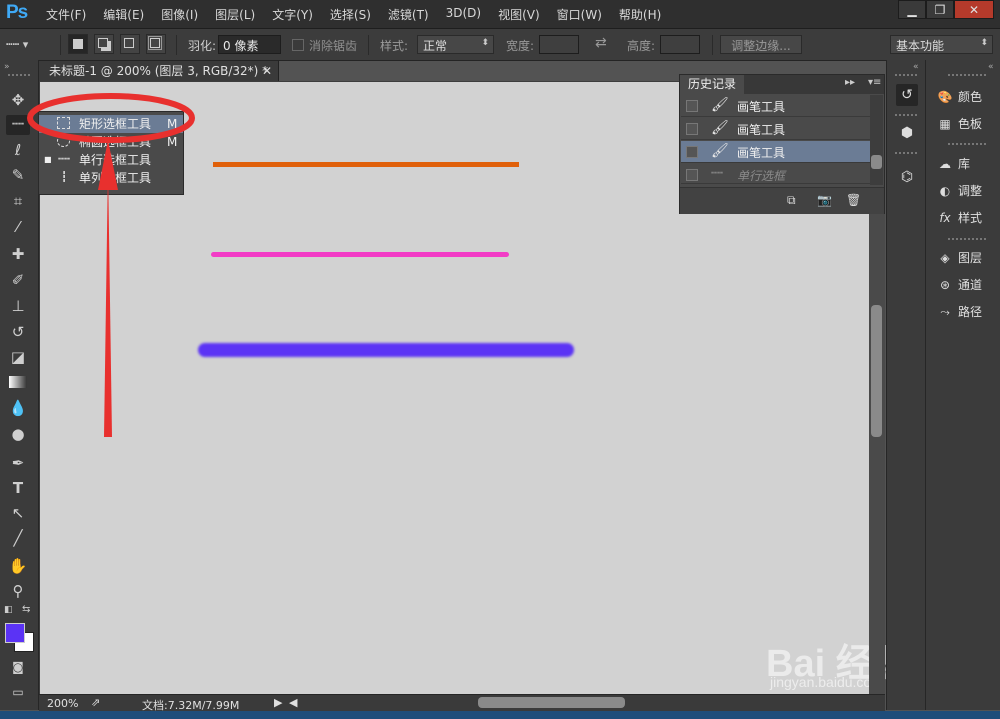 The width and height of the screenshot is (1000, 719). Describe the element at coordinates (945, 312) in the screenshot. I see `paths-icon: ⤳` at that location.